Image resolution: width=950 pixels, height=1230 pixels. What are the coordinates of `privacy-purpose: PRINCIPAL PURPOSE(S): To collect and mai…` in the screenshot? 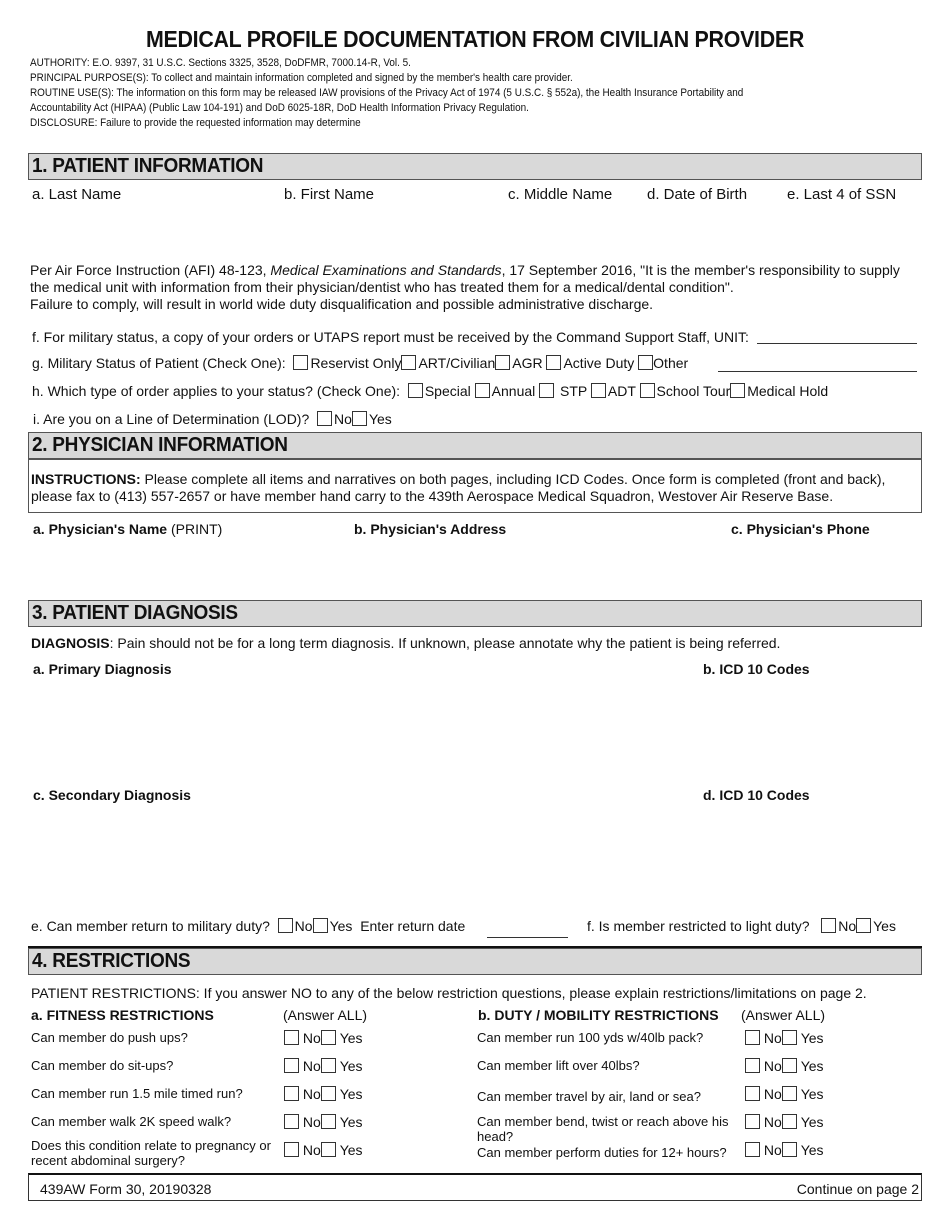 It's located at (301, 78).